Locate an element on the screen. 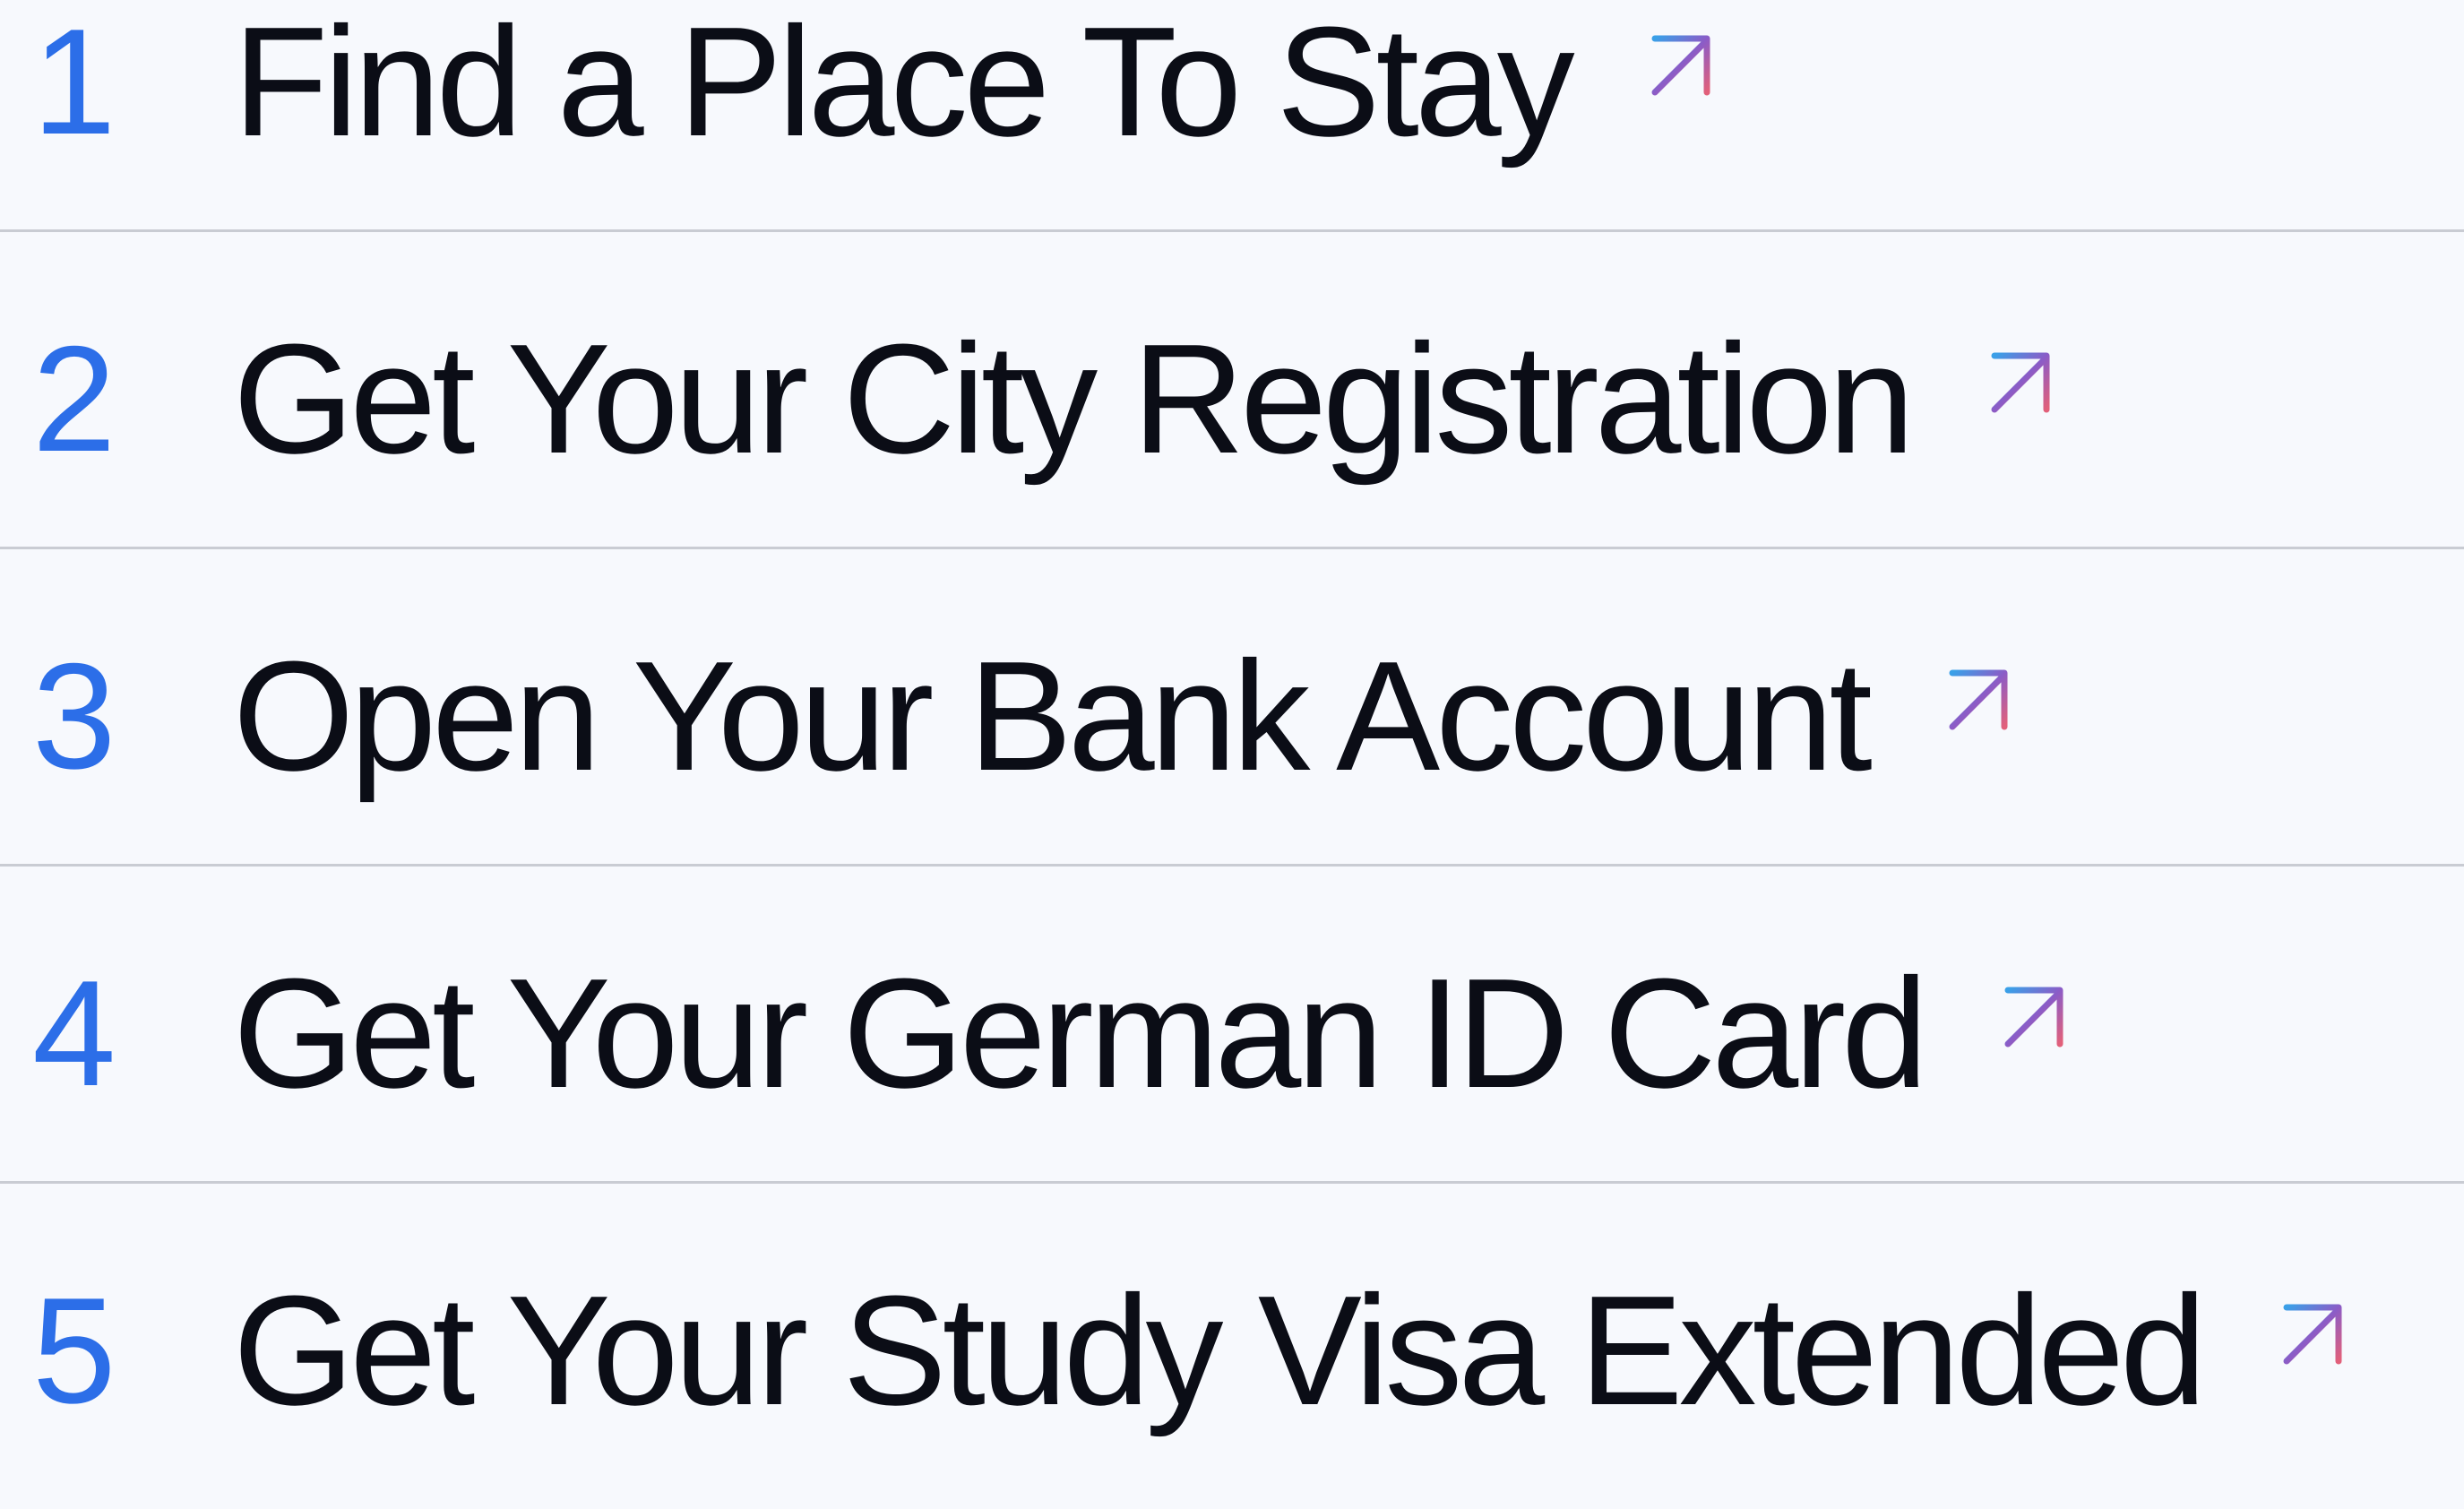 The image size is (2464, 1509). step-label: Find a Place To Stay is located at coordinates (904, 84).